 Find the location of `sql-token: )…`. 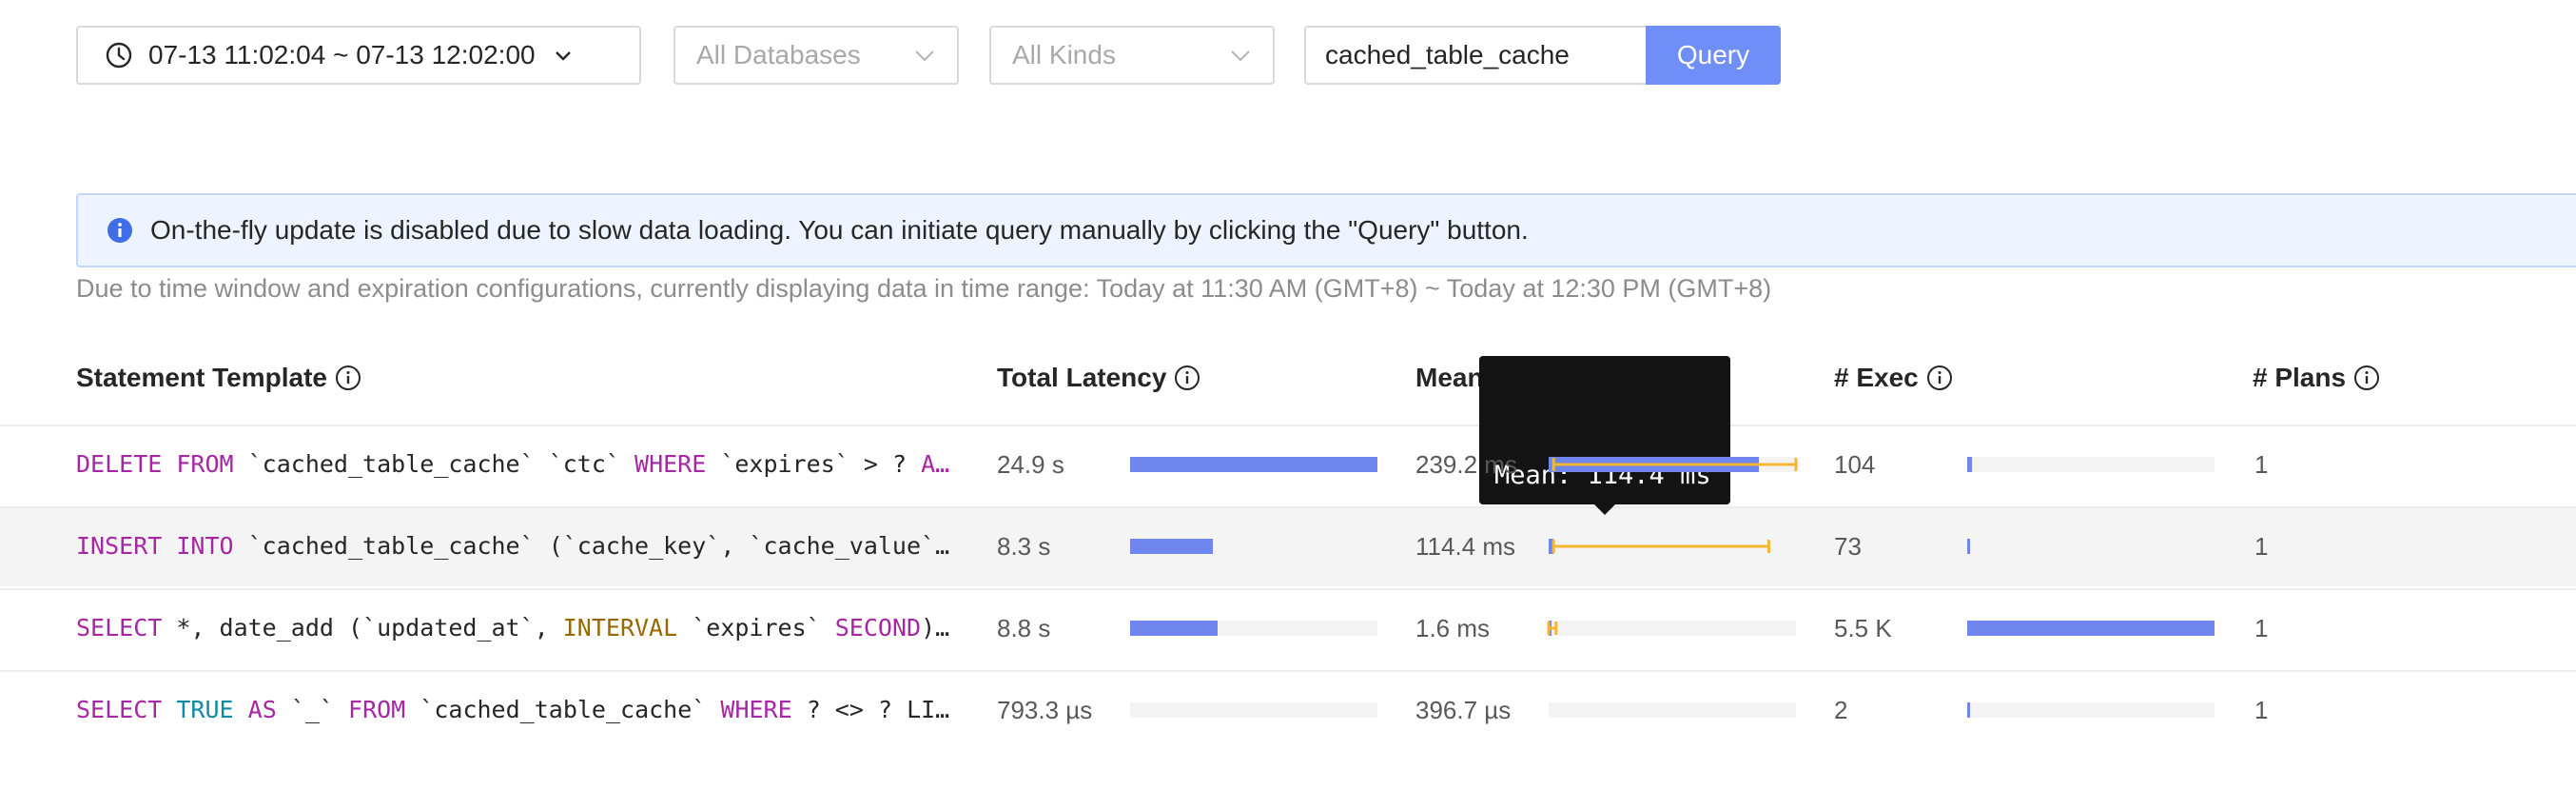

sql-token: )… is located at coordinates (936, 628).